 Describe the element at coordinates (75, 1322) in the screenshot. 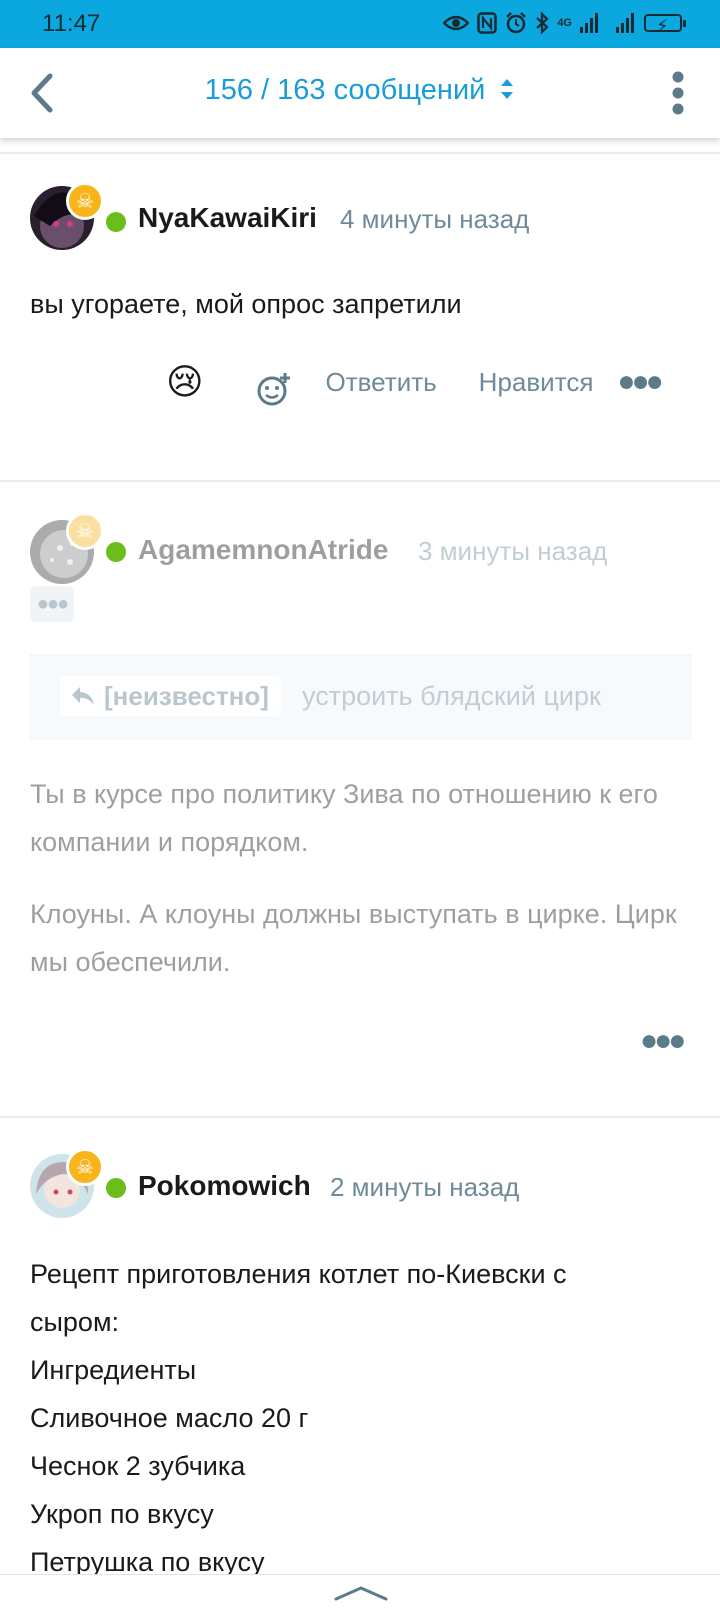

I see `text-line: сыром:` at that location.